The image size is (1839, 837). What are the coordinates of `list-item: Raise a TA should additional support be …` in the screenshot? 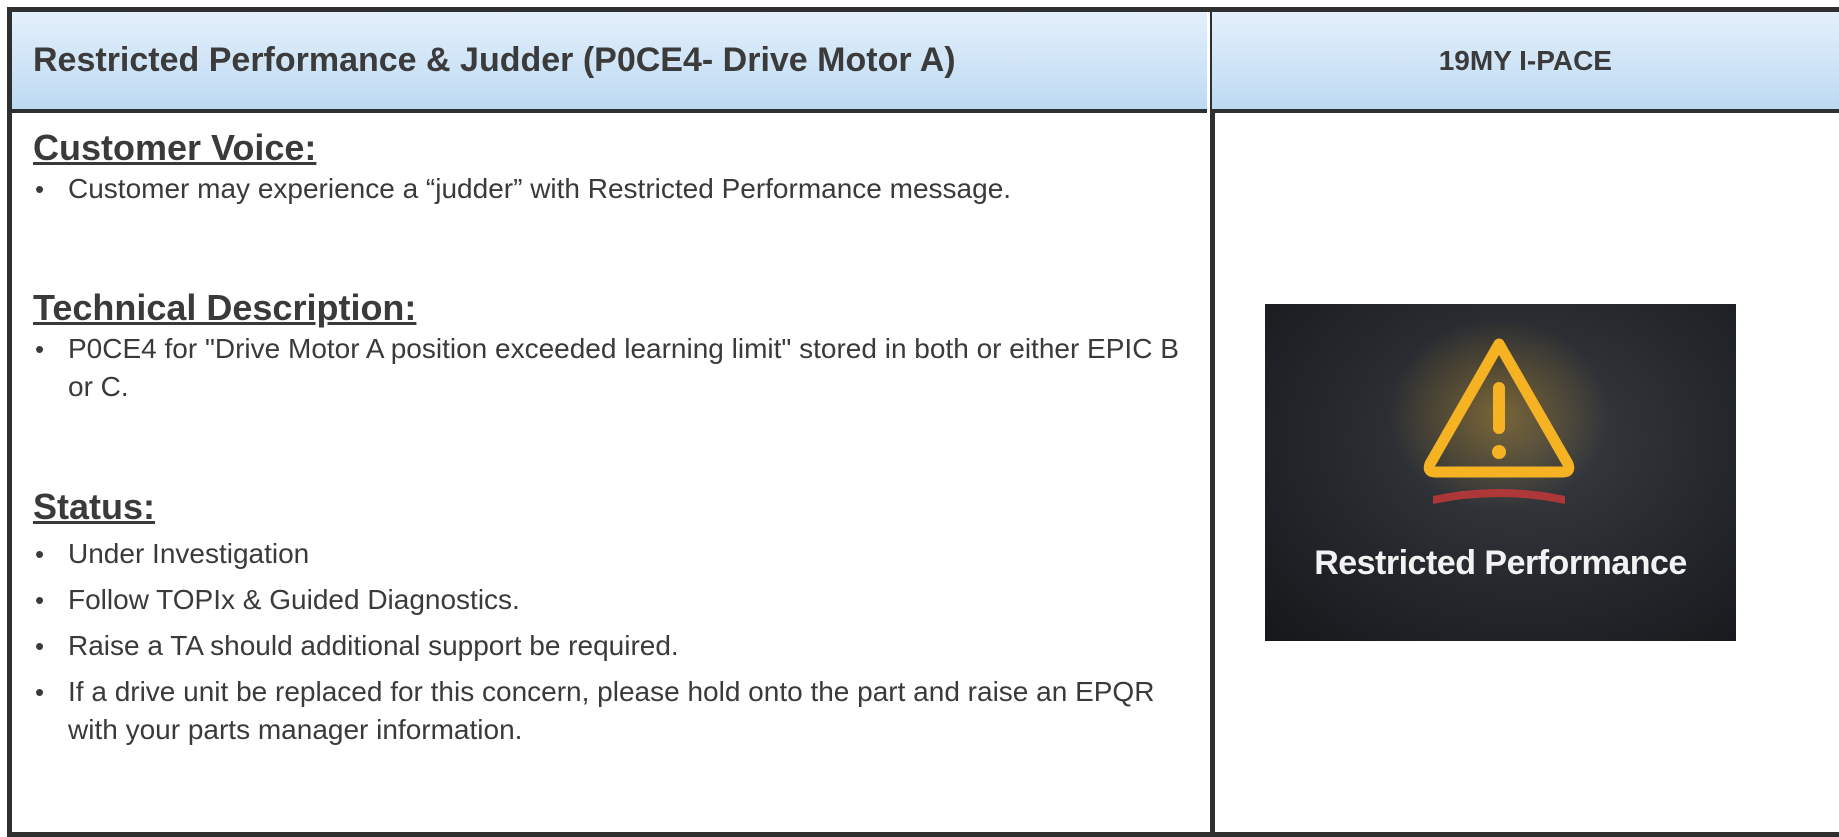 It's located at (613, 646).